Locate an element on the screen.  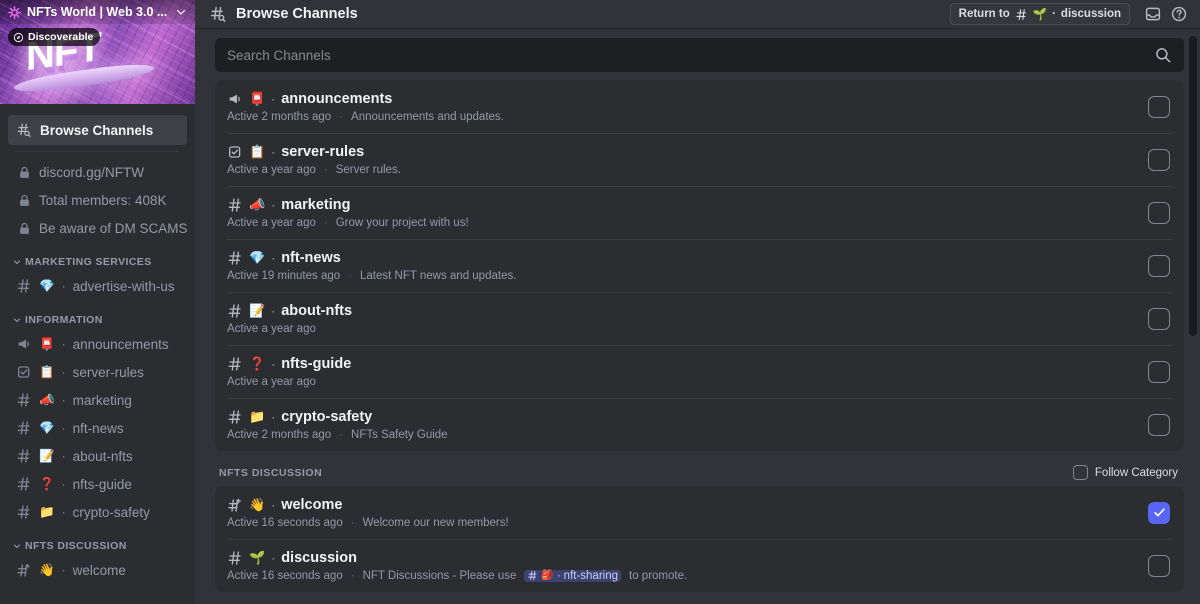
channel-name: server-rules is located at coordinates (323, 151).